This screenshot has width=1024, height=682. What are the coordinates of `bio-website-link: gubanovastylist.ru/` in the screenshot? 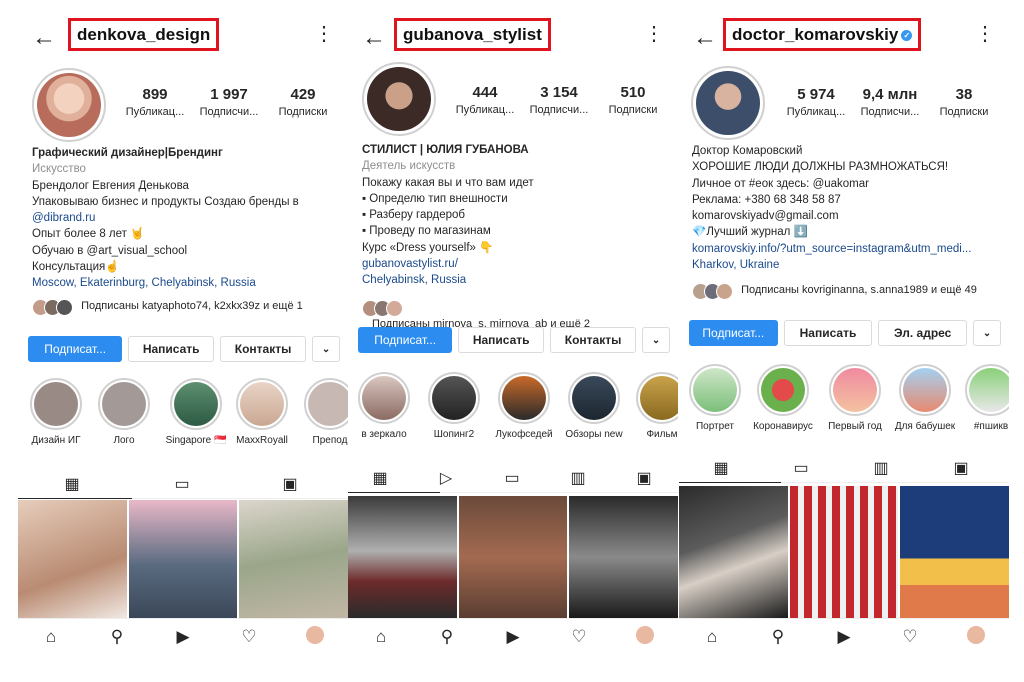 It's located at (515, 264).